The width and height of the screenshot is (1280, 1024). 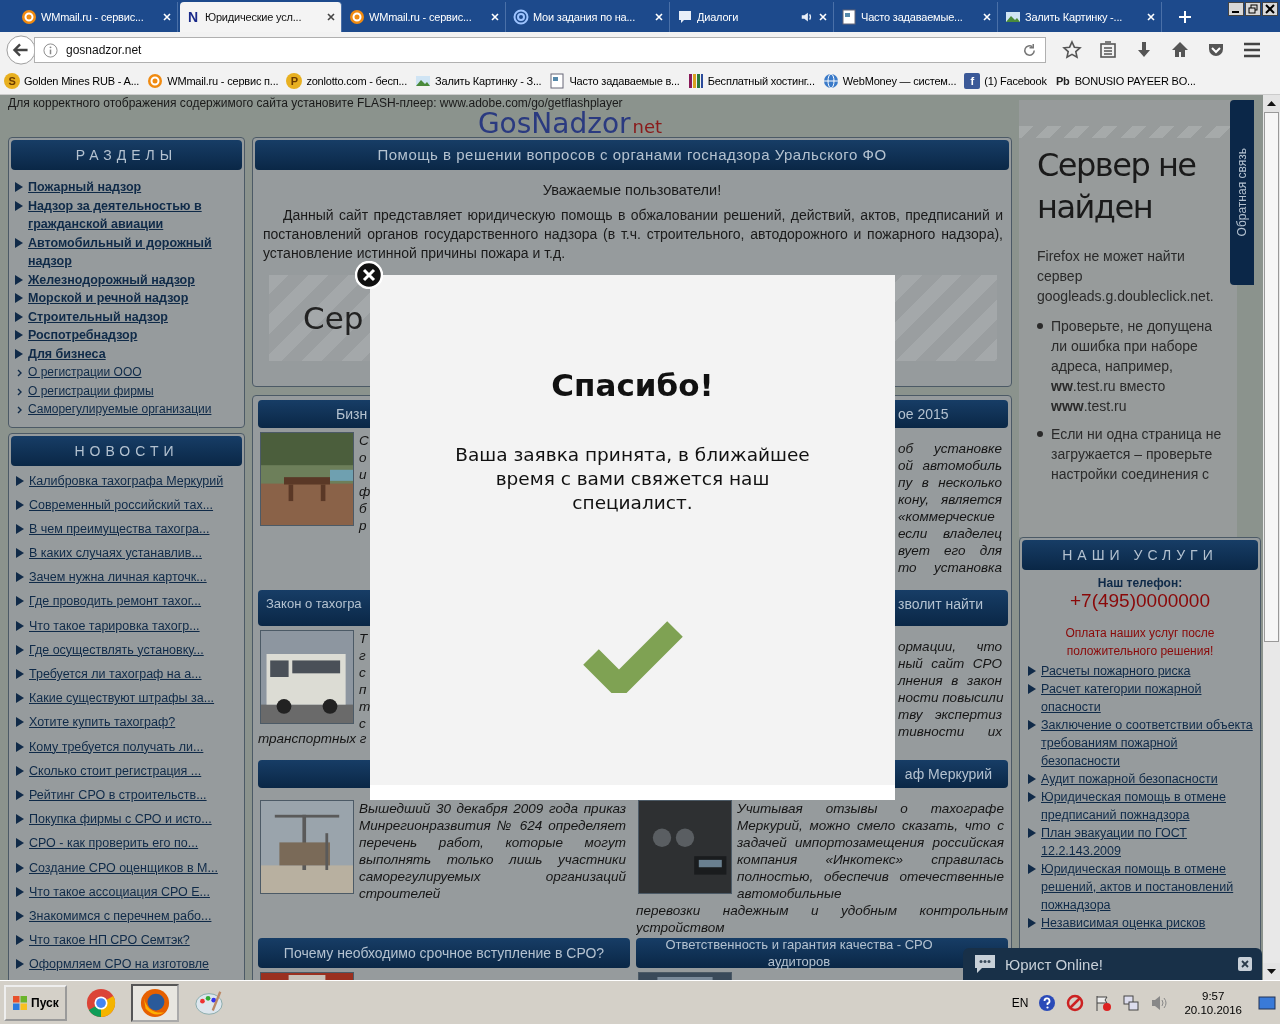 I want to click on prohibited-icon, so click(x=1075, y=1002).